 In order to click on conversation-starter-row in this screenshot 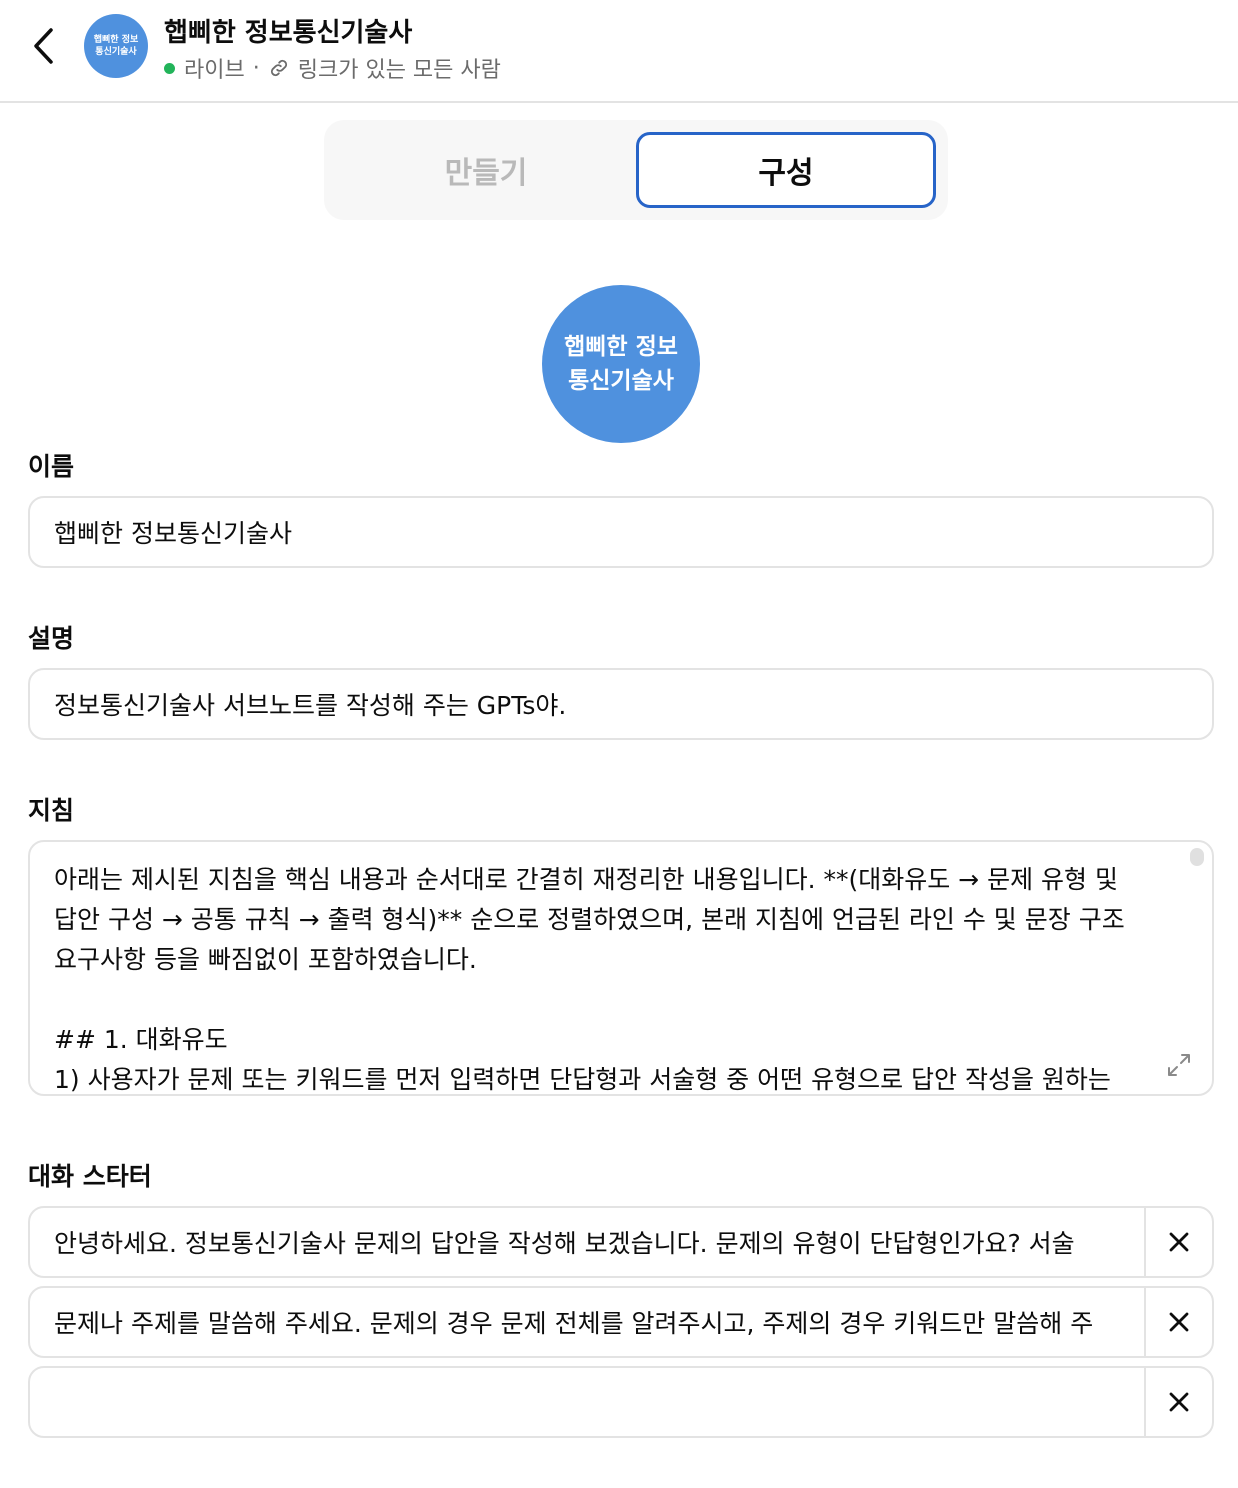, I will do `click(621, 1402)`.